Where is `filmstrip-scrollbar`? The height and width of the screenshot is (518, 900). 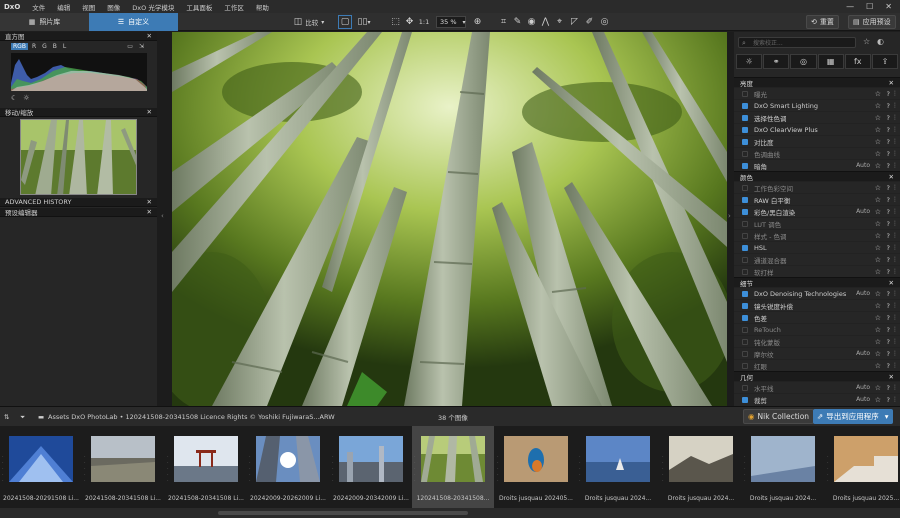
filmstrip-scrollbar is located at coordinates (450, 513).